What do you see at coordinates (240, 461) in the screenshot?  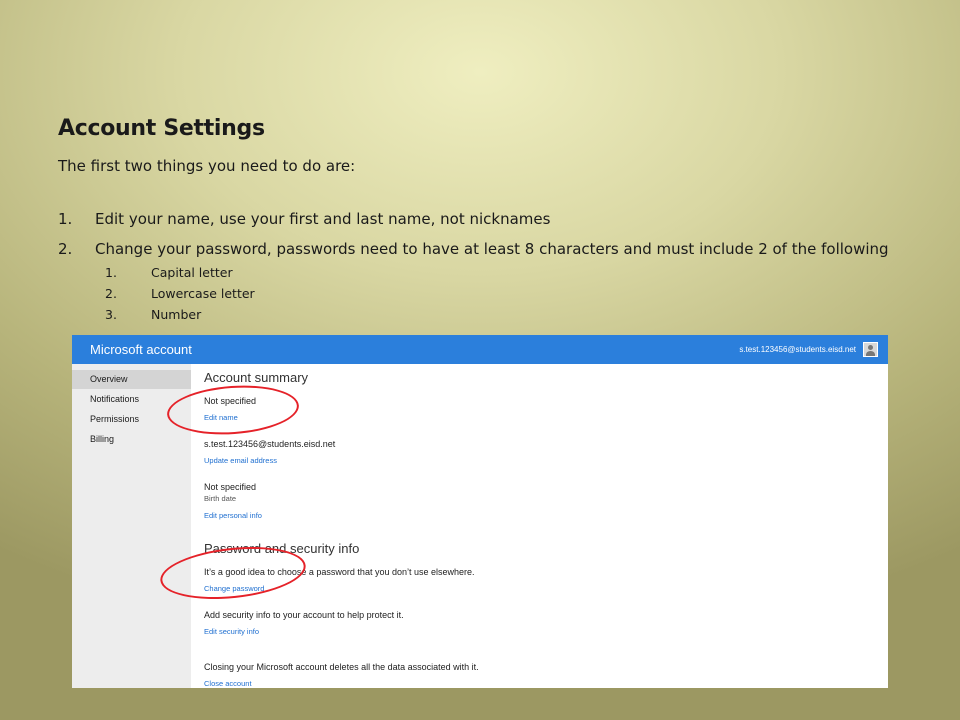 I see `update-email-link: Update email address` at bounding box center [240, 461].